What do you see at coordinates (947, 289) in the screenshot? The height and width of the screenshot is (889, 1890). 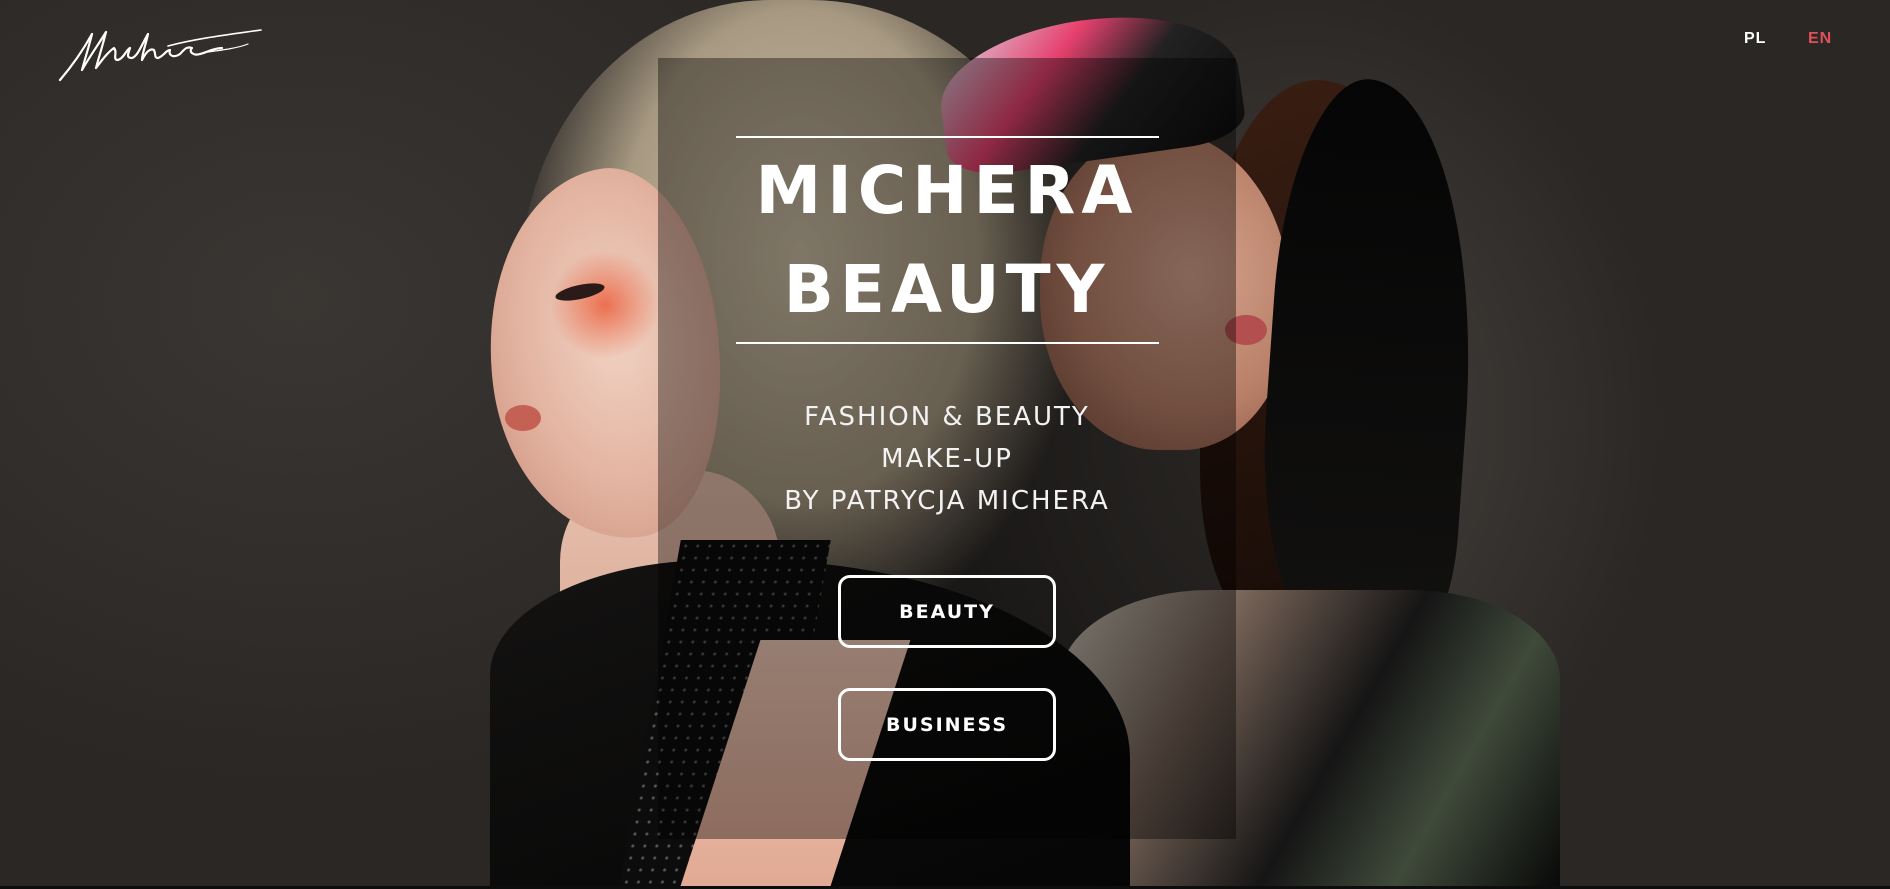 I see `hero-title-line-2: BEAUTY` at bounding box center [947, 289].